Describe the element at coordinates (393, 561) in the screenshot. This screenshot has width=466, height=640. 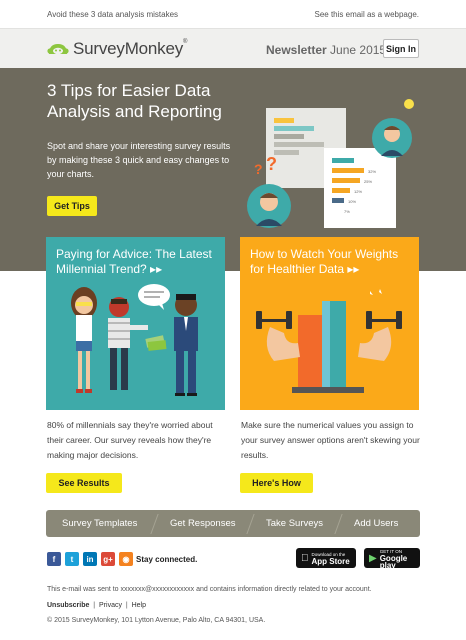
I see `googleplay-big-text: Google play` at that location.